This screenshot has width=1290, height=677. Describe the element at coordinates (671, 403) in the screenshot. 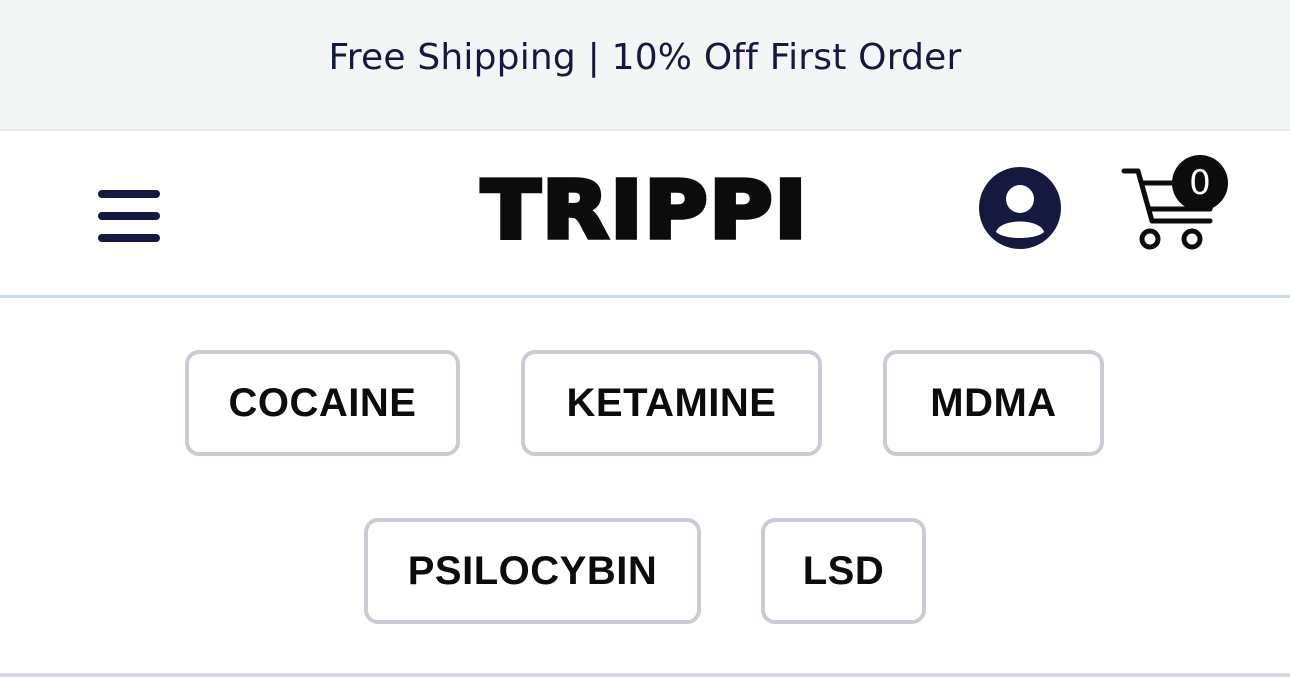

I see `category-tag-ketamine: KETAMINE` at that location.